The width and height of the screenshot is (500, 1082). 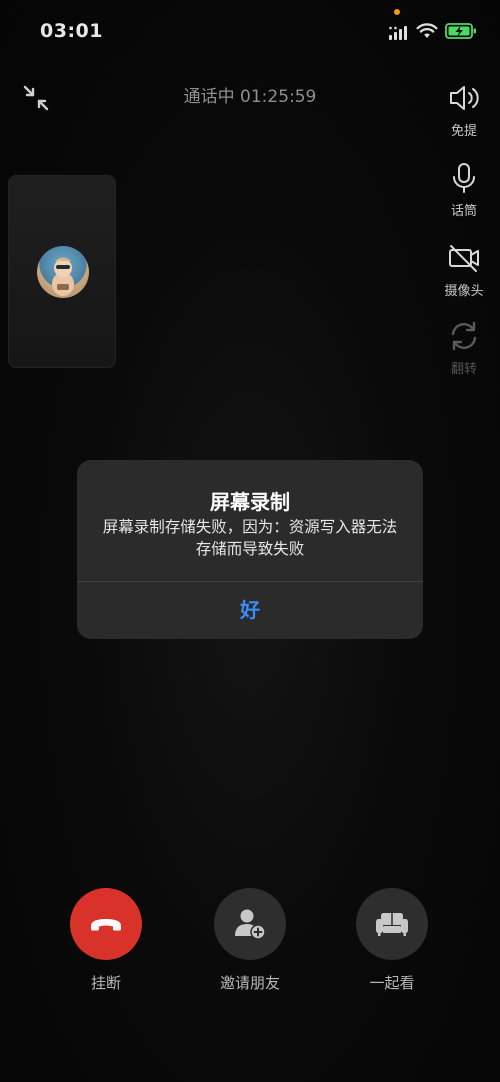 I want to click on hang-up-button: 挂断, so click(x=106, y=940).